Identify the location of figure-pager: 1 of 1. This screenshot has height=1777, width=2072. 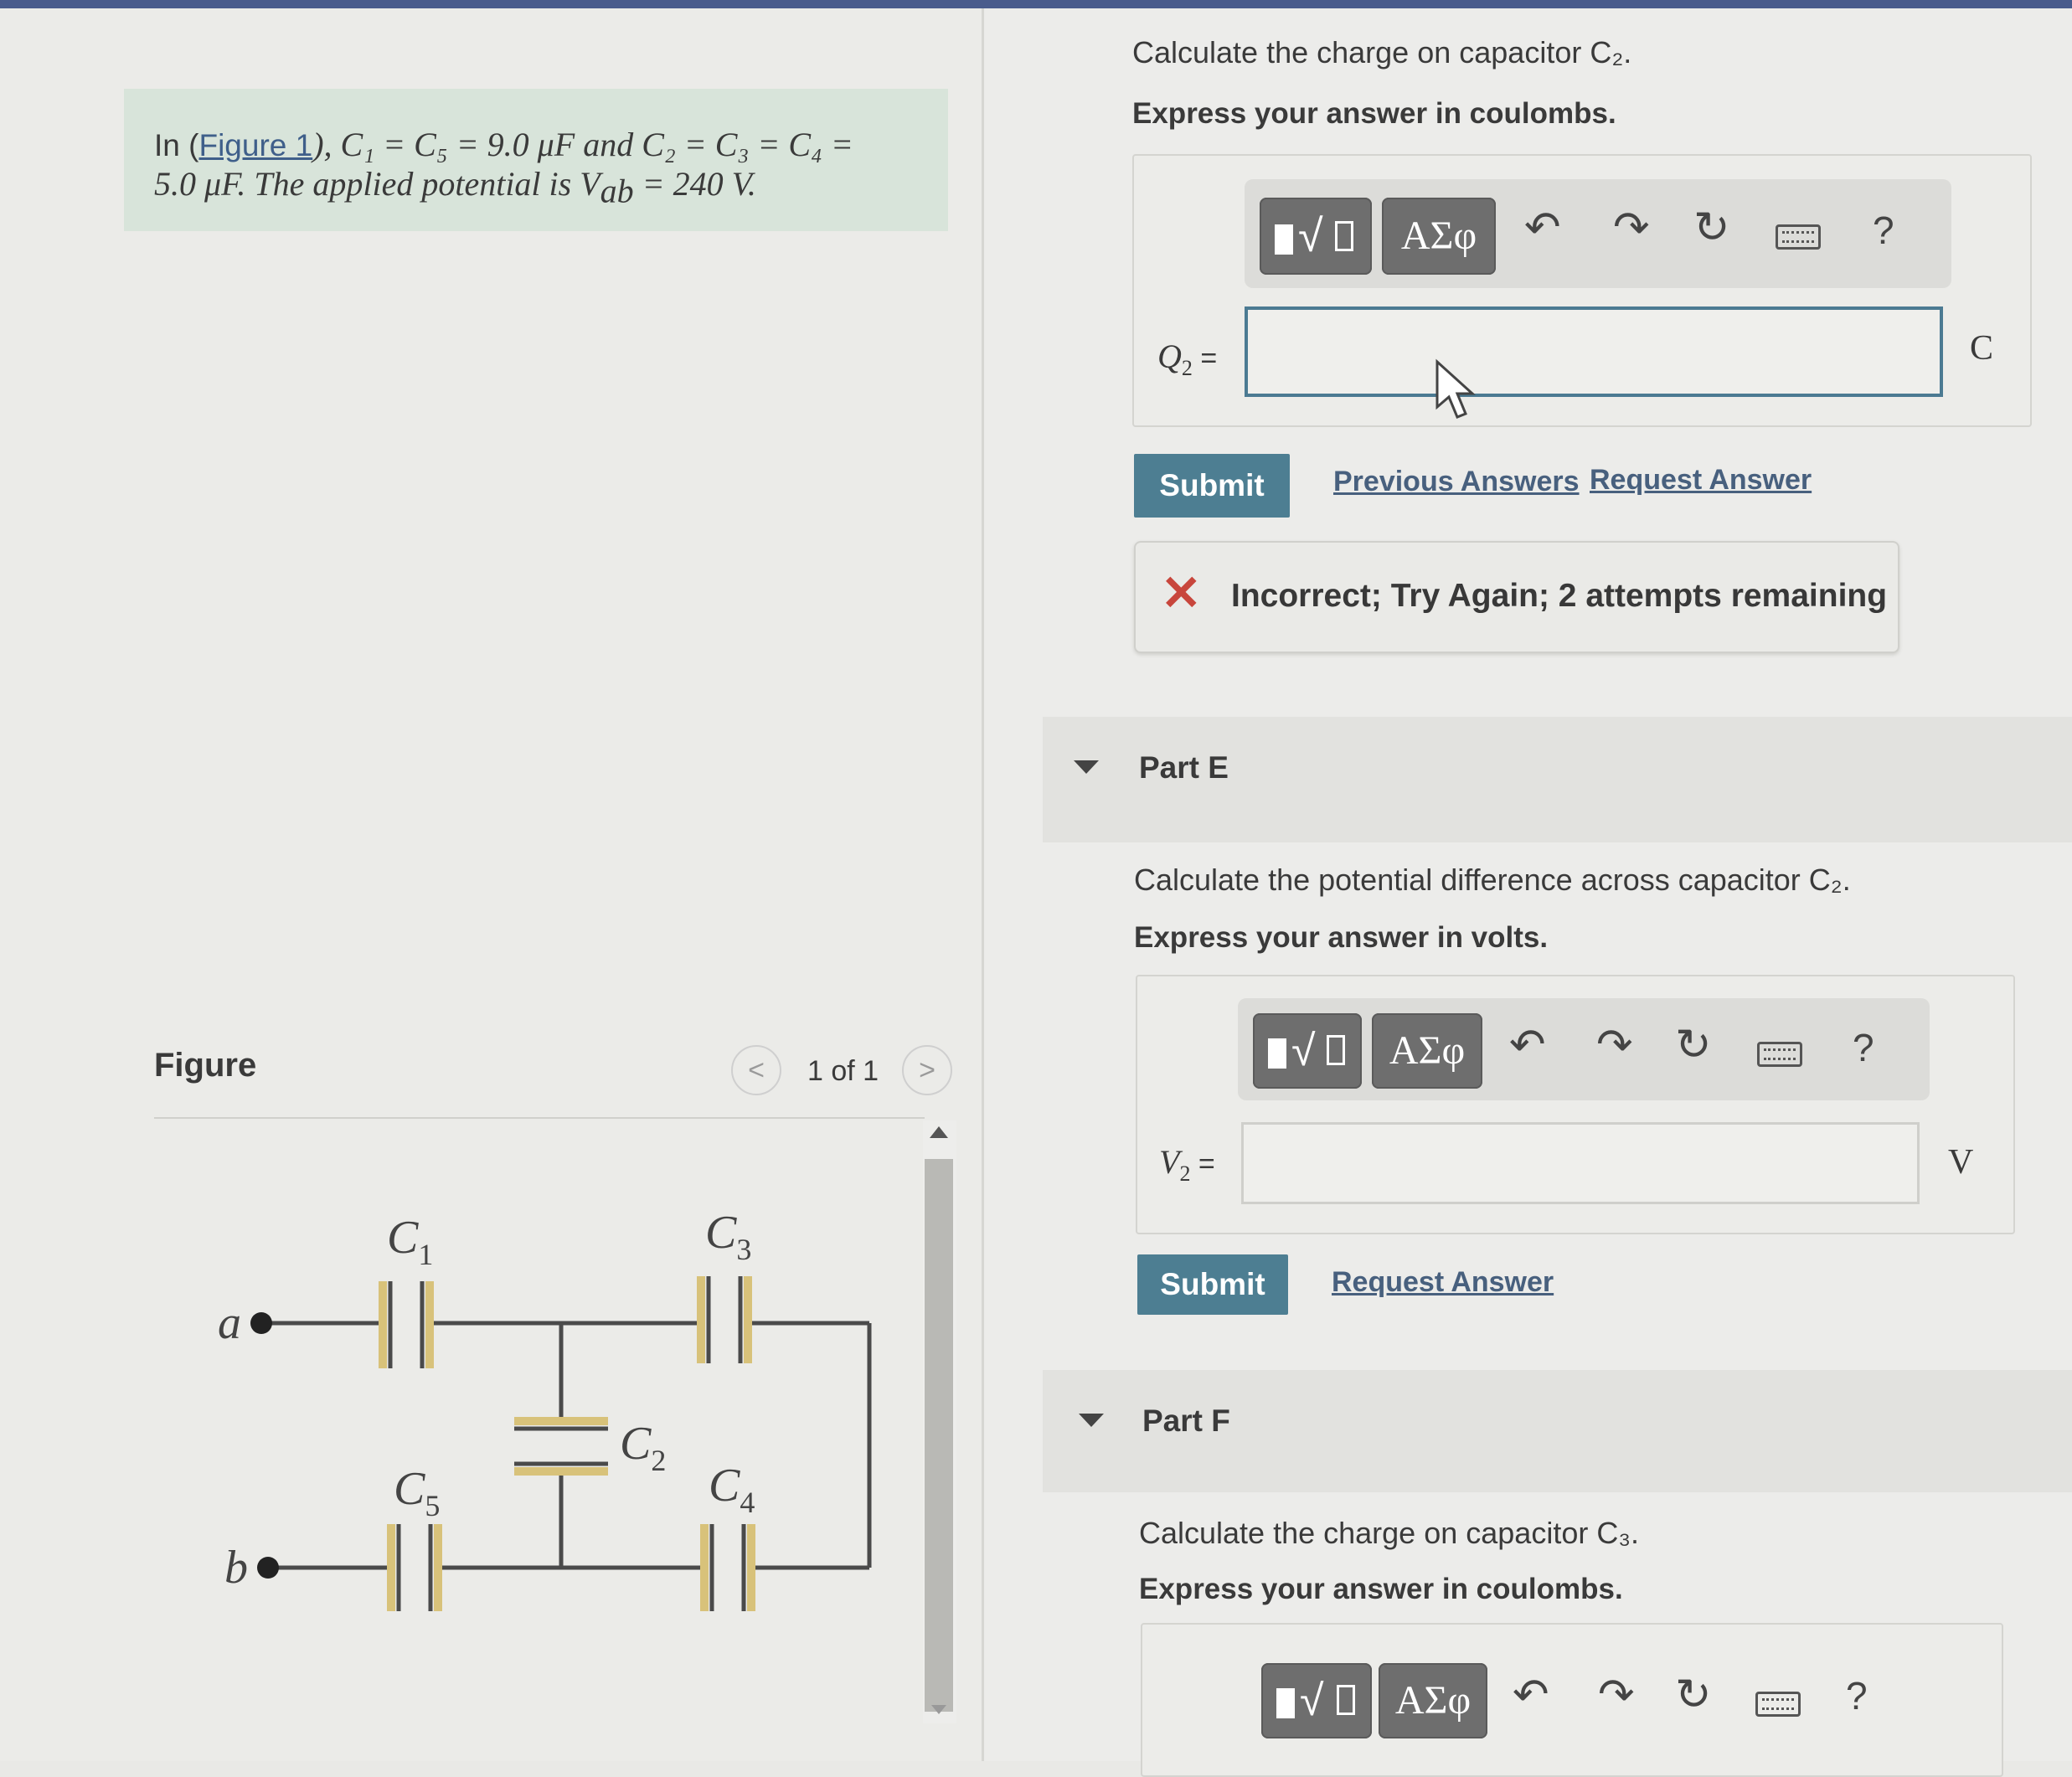
(843, 1071).